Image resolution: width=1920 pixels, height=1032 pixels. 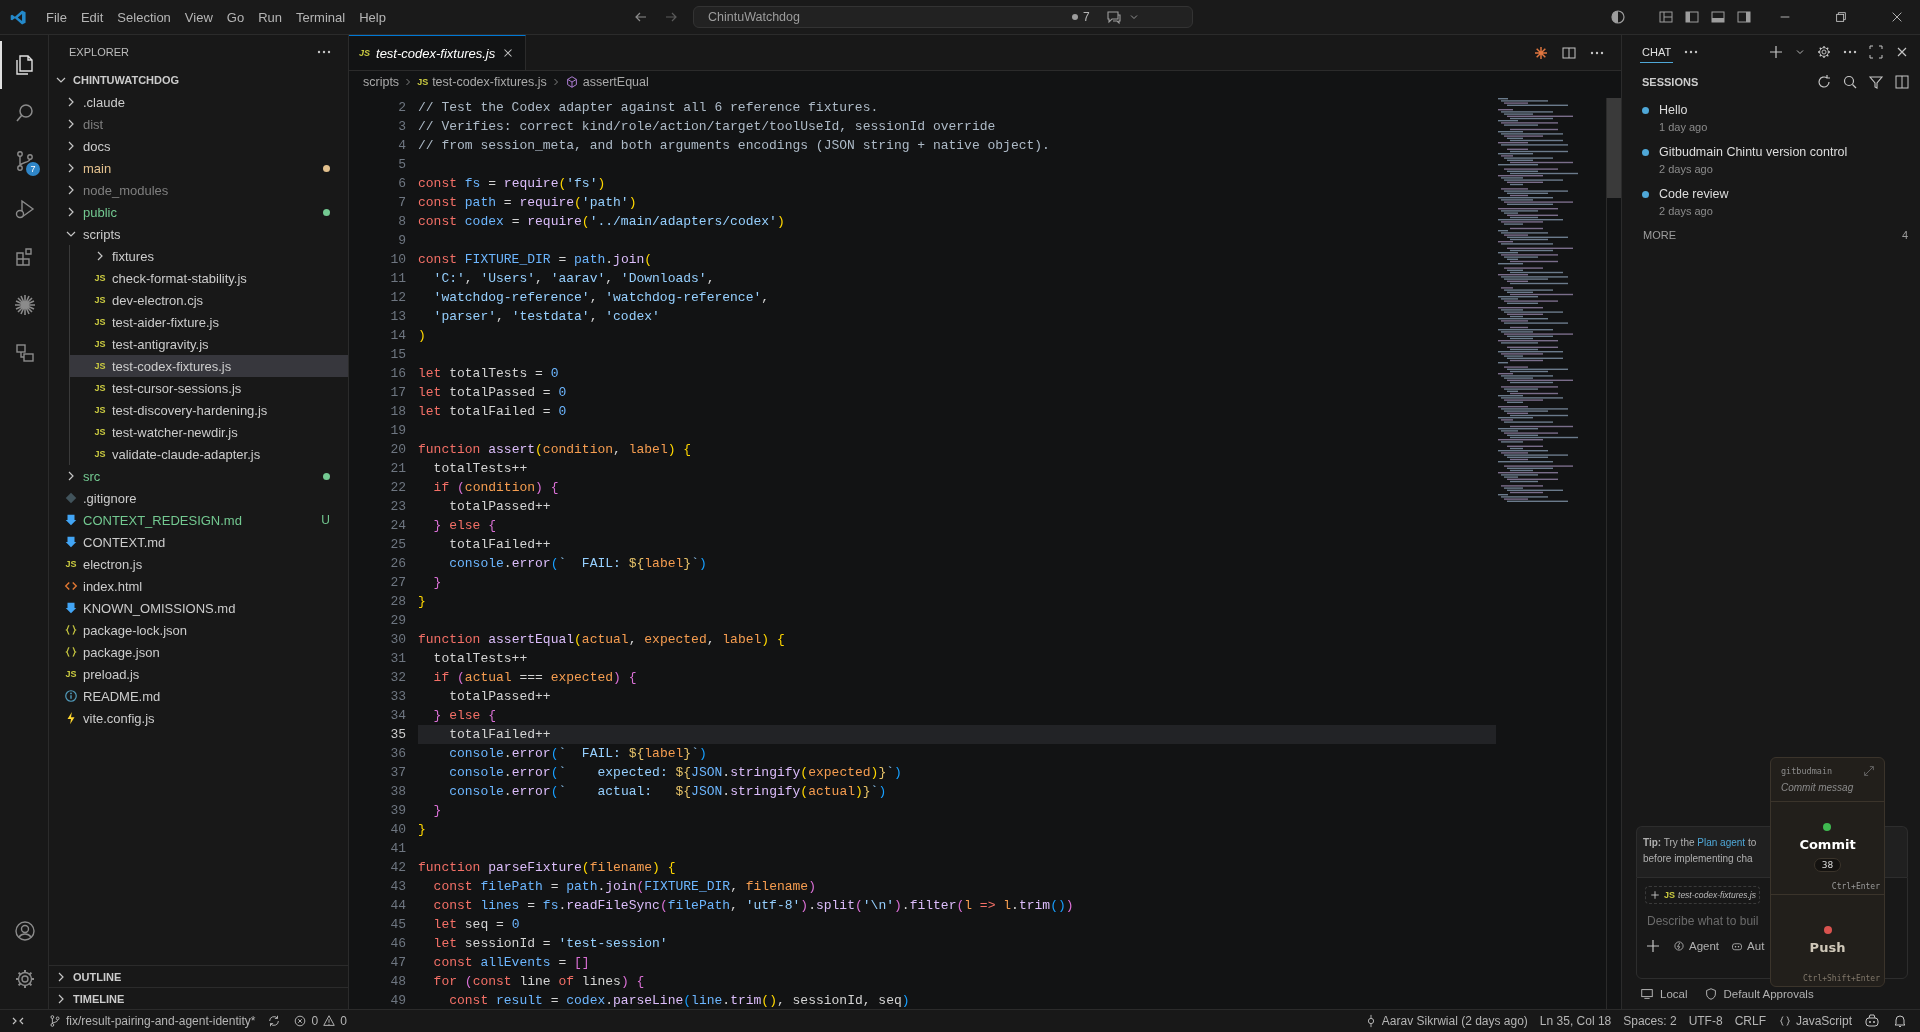 I want to click on section-header: OUTLINE, so click(x=198, y=976).